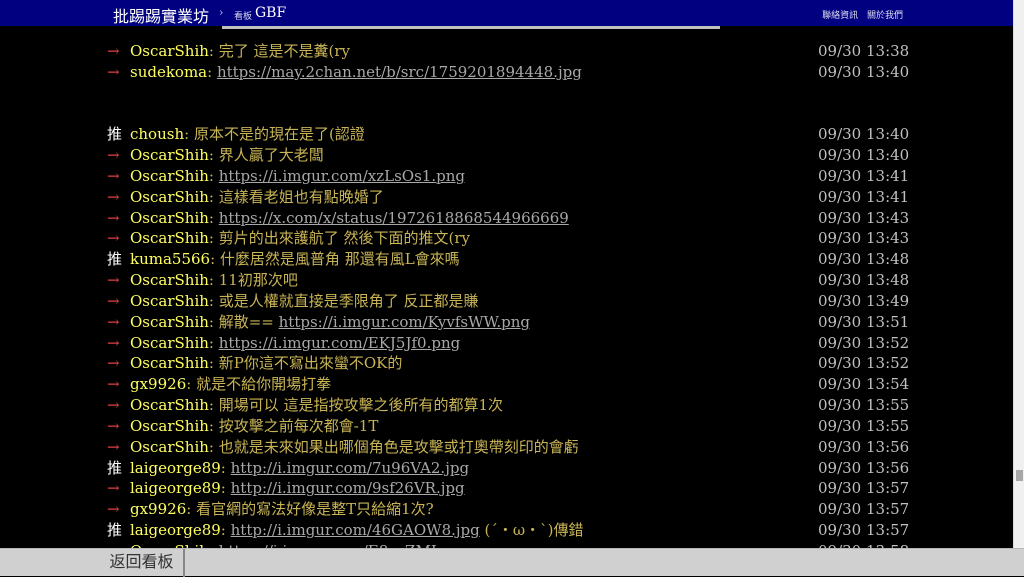 This screenshot has width=1024, height=577. I want to click on comment-link: http://i.imgur.com/9sf26VR.jpg, so click(348, 488).